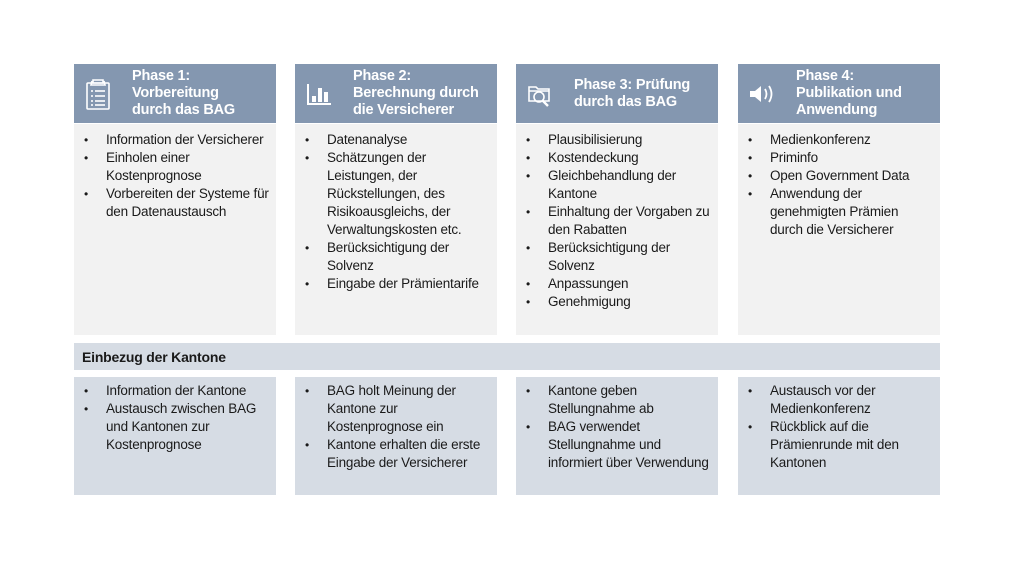 The width and height of the screenshot is (1024, 576). Describe the element at coordinates (356, 139) in the screenshot. I see `list-item: • Datenanalyse` at that location.